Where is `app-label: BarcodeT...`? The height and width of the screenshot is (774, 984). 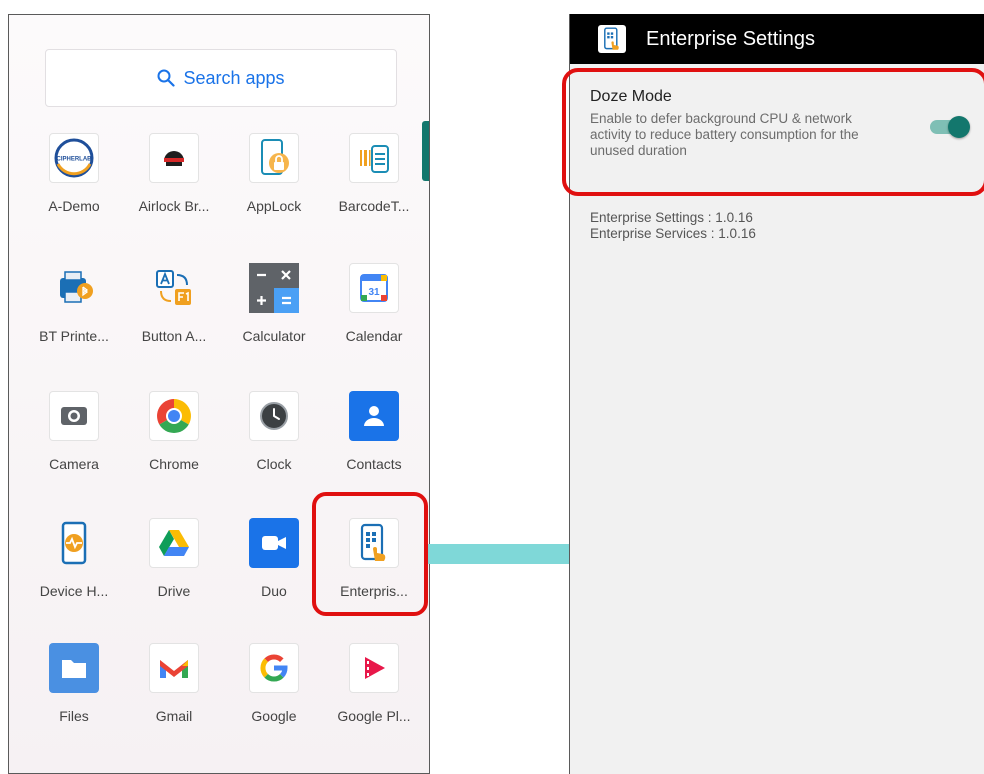 app-label: BarcodeT... is located at coordinates (374, 206).